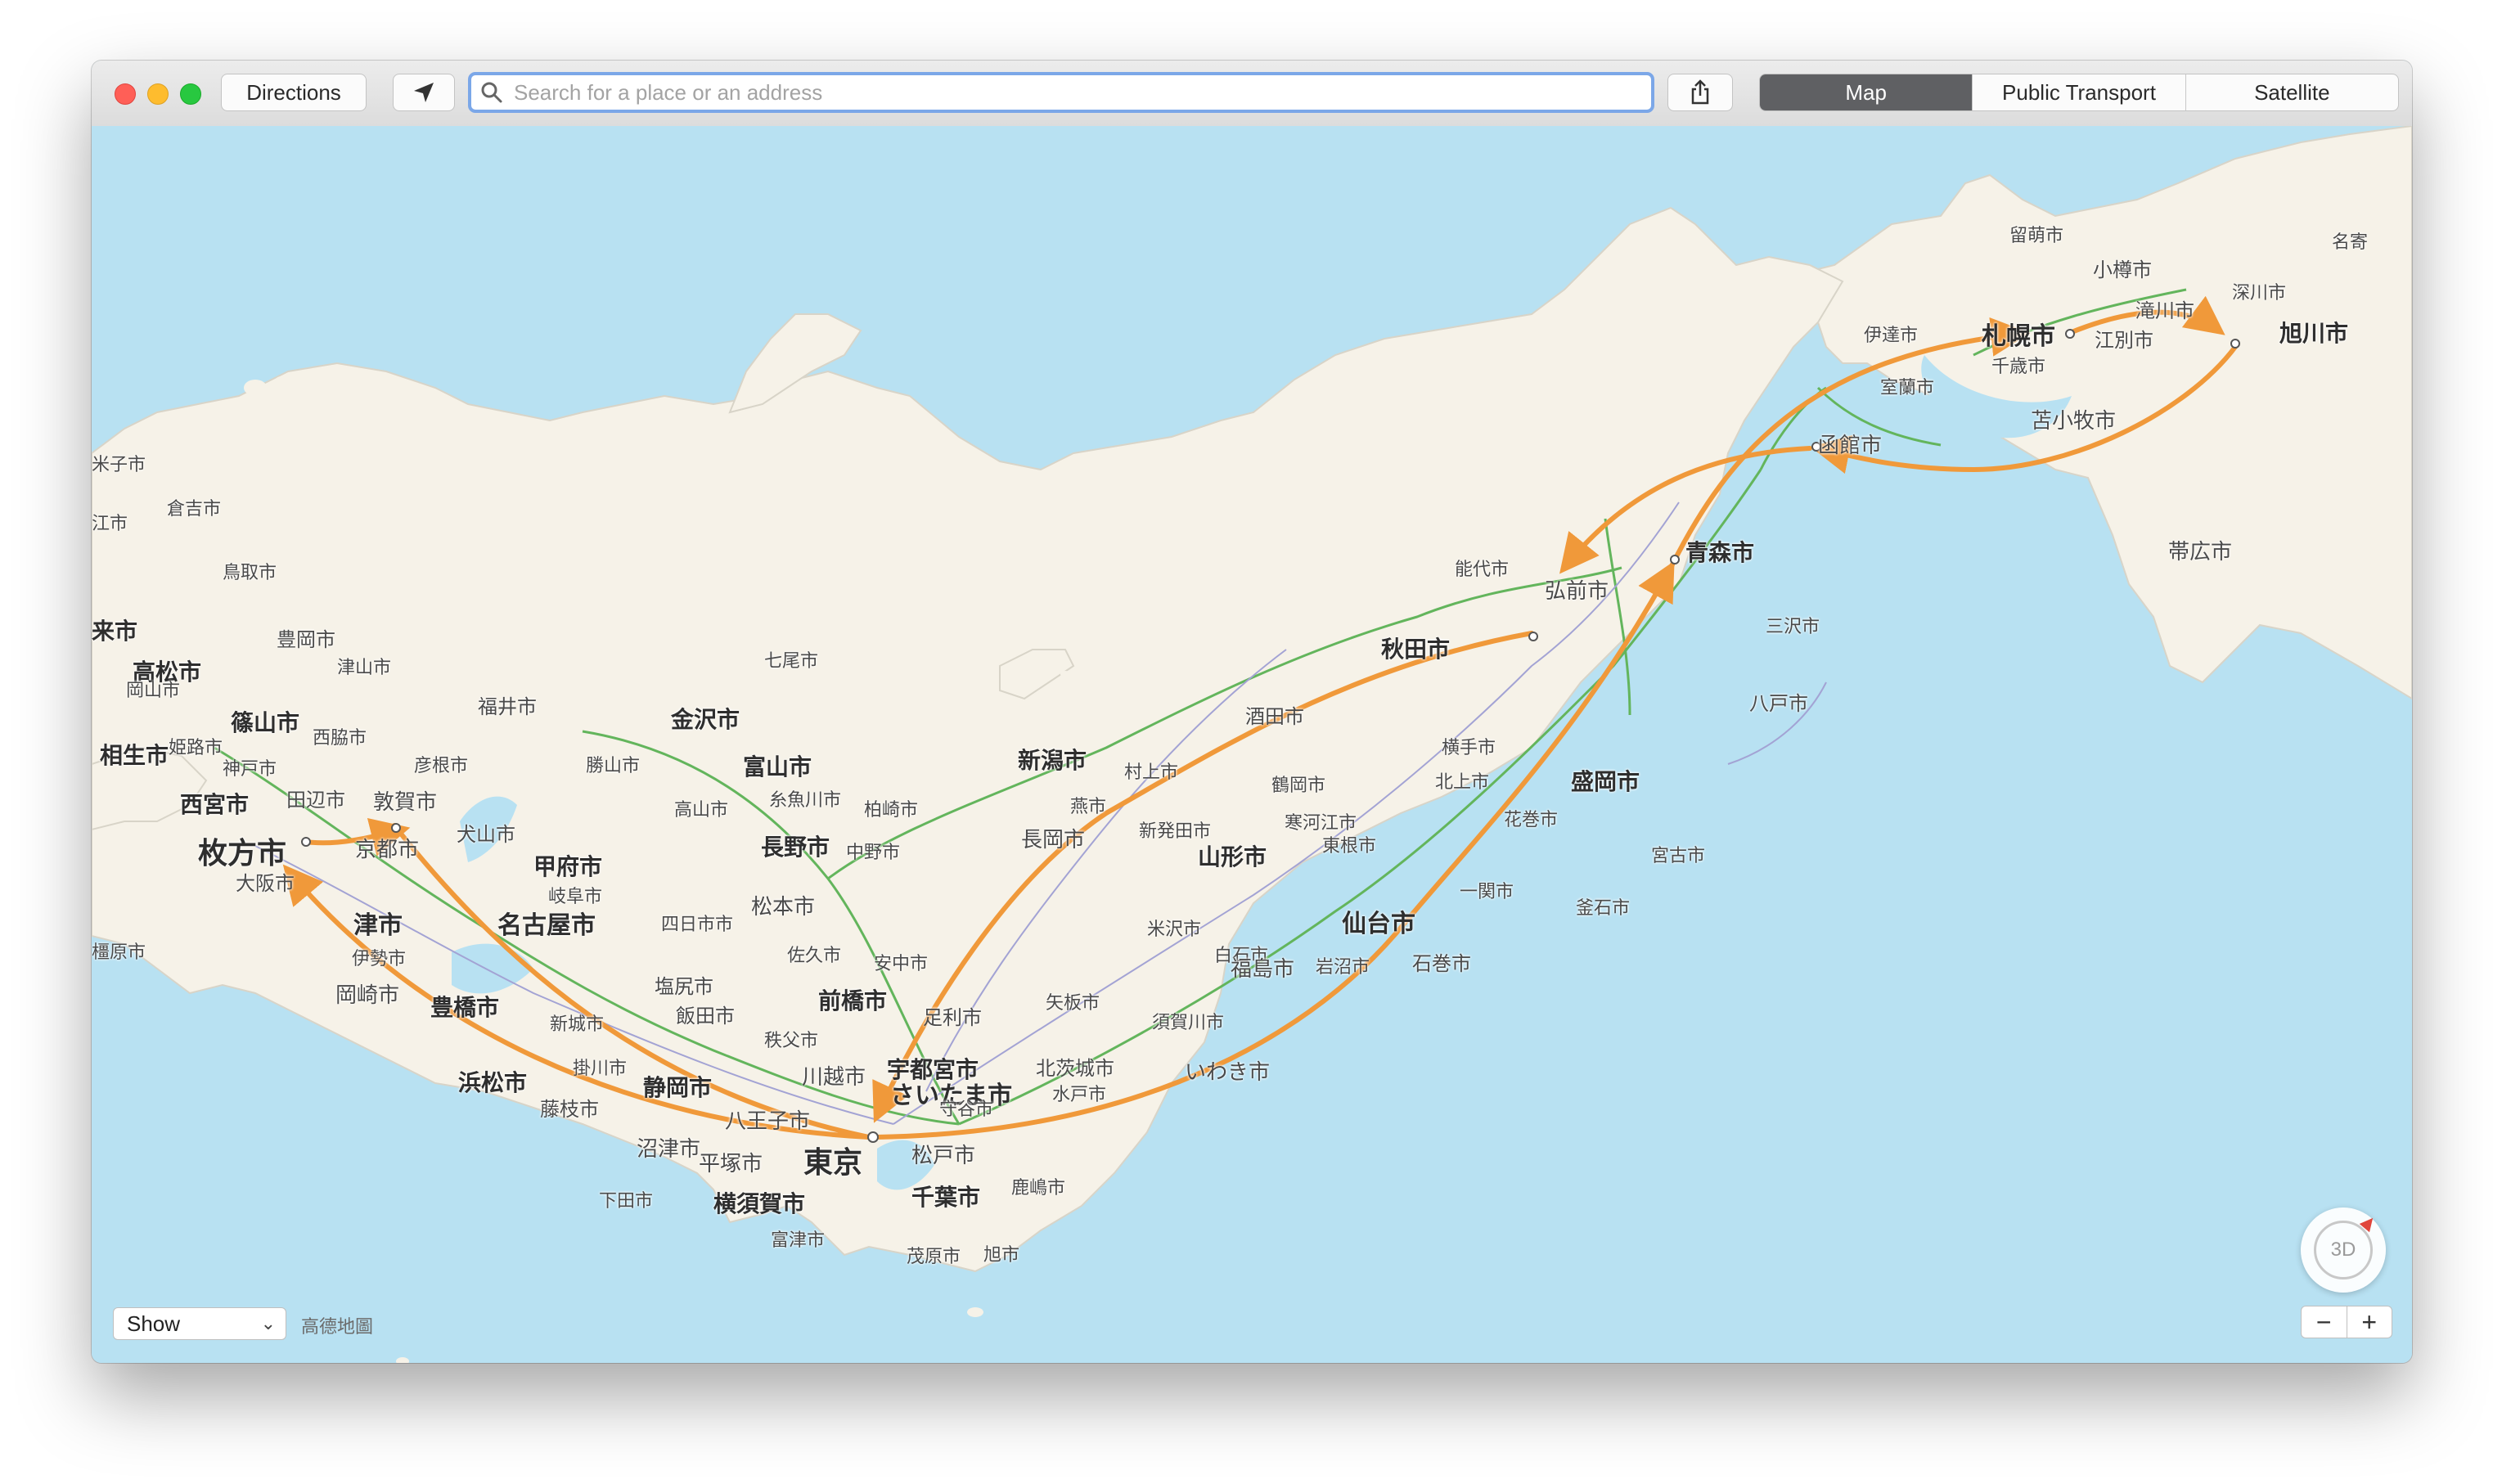 The width and height of the screenshot is (2502, 1484). Describe the element at coordinates (1700, 92) in the screenshot. I see `share-button` at that location.